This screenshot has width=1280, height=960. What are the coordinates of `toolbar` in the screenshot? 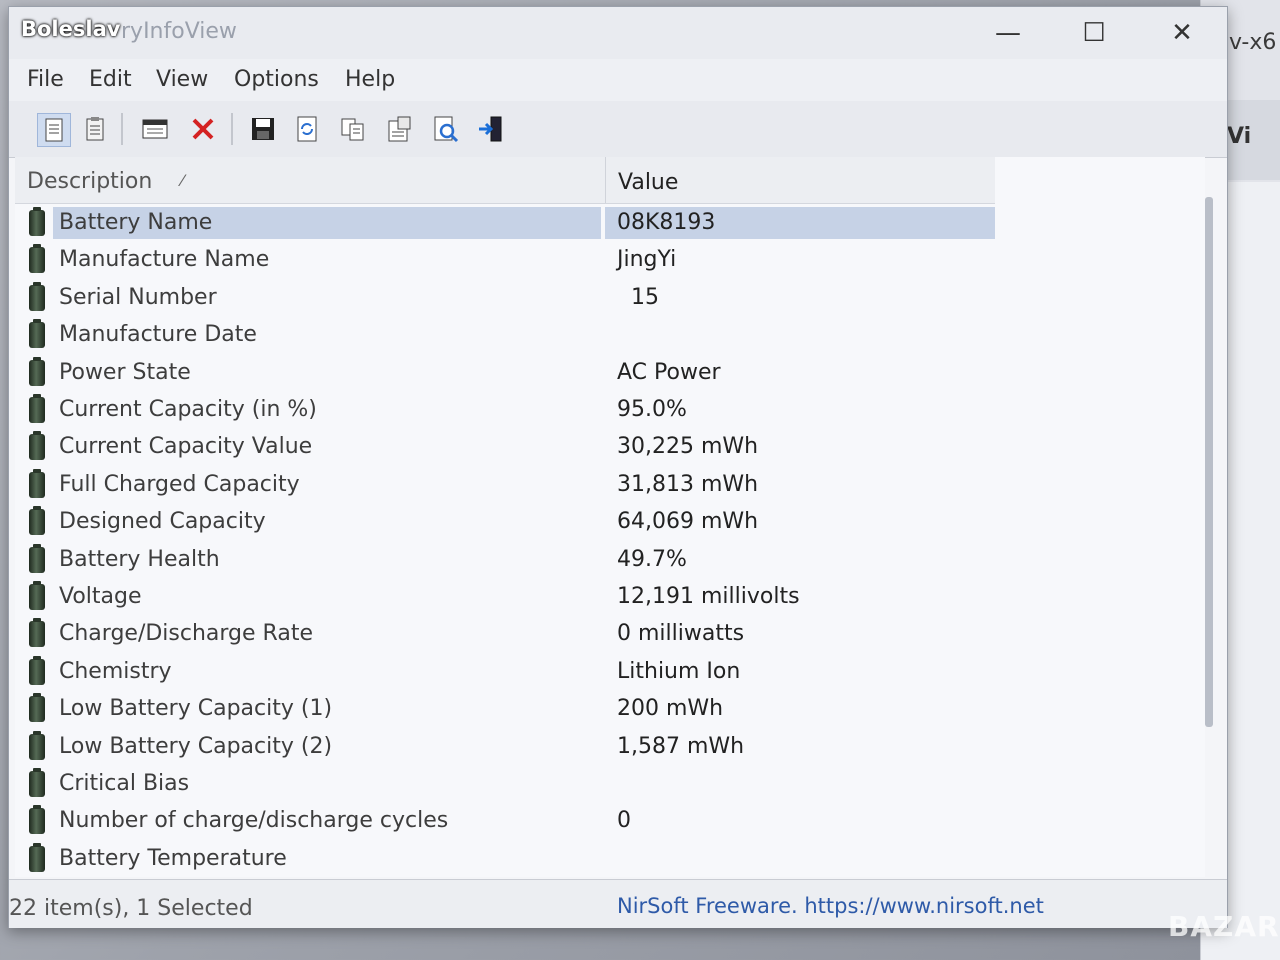 It's located at (618, 129).